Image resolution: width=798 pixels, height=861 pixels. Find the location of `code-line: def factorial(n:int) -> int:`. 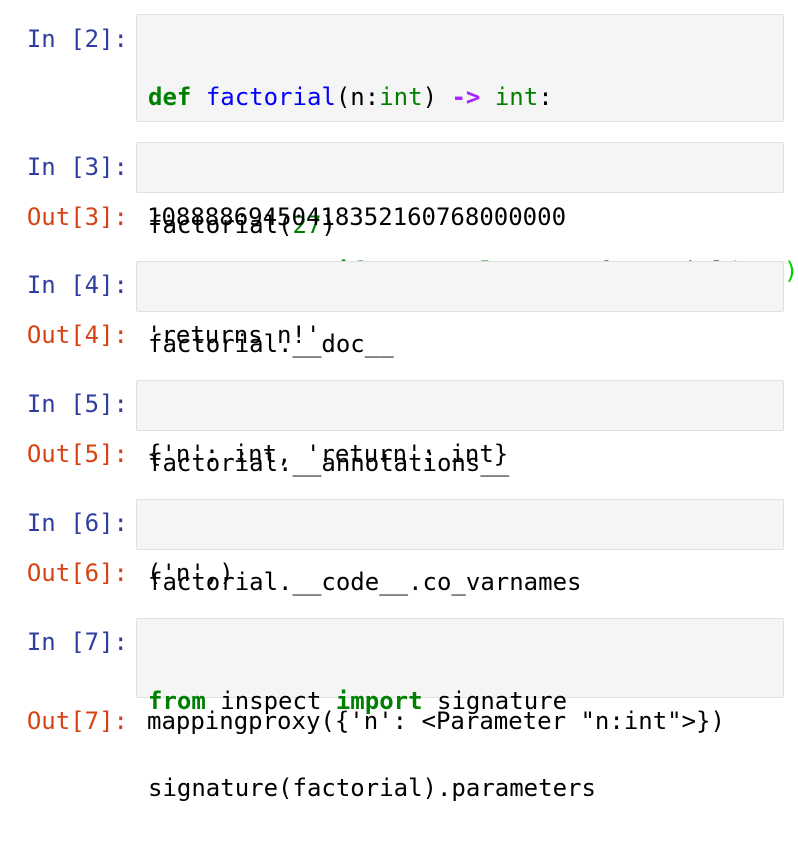

code-line: def factorial(n:int) -> int: is located at coordinates (350, 97).